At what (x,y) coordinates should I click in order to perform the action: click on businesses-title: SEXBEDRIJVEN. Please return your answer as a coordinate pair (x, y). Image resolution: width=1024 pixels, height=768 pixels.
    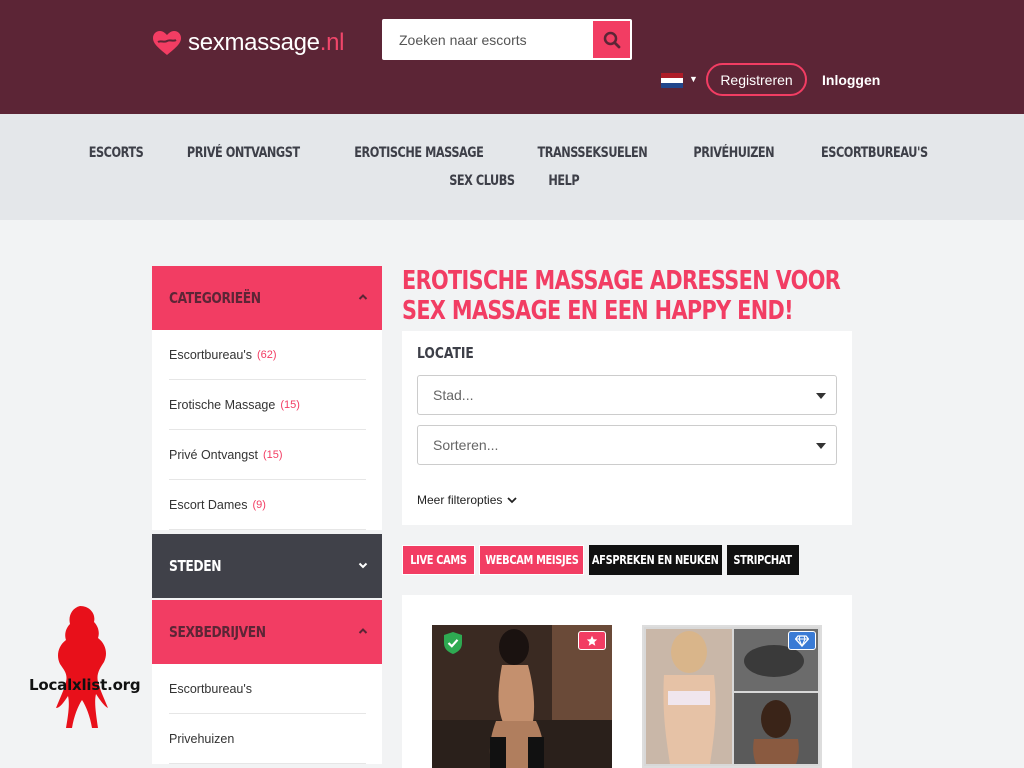
    Looking at the image, I should click on (217, 632).